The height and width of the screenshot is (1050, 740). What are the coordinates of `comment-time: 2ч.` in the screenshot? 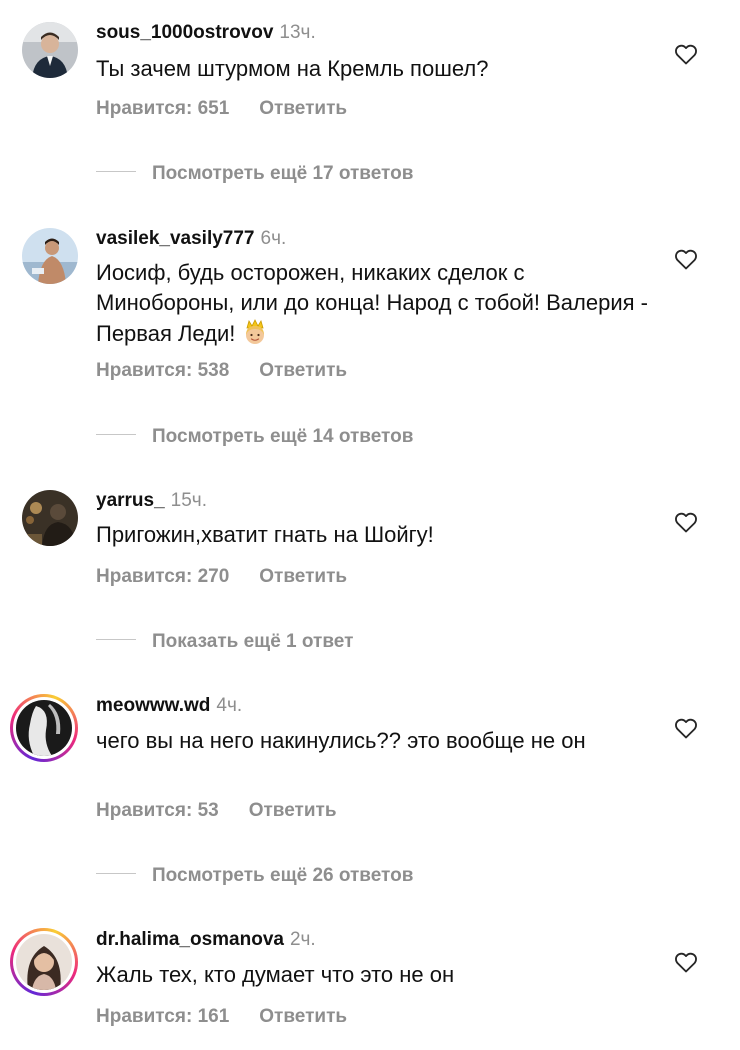 It's located at (302, 939).